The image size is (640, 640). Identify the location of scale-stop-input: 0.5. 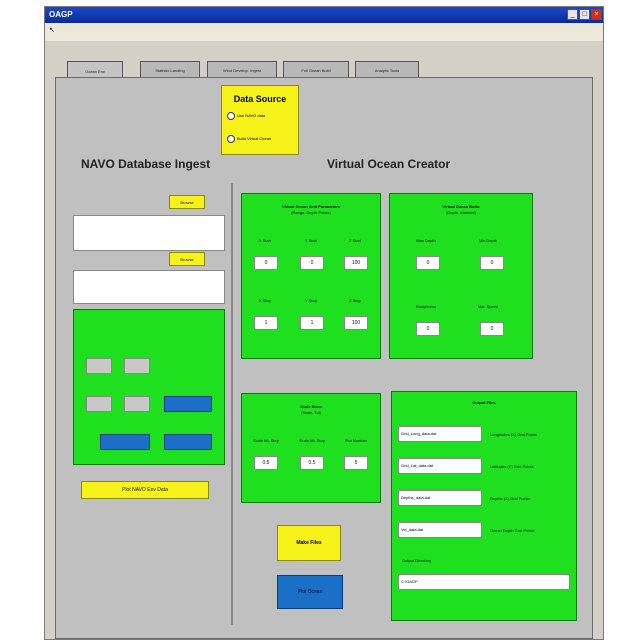
(312, 463).